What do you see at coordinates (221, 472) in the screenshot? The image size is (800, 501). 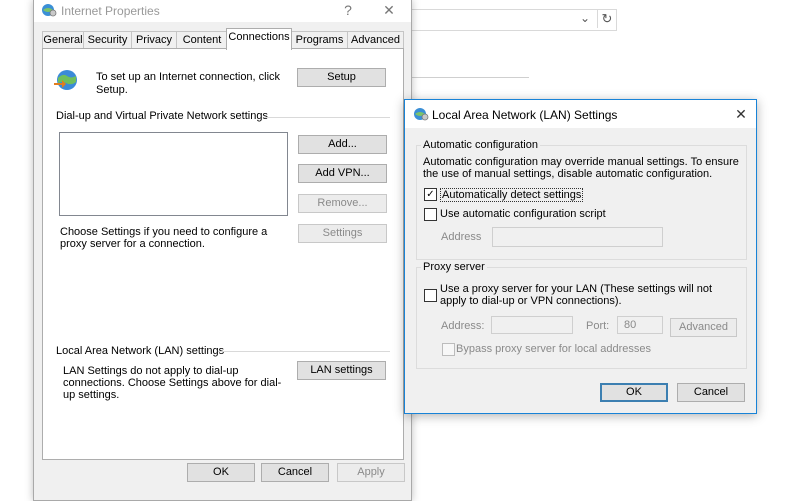 I see `ok-button: OK` at bounding box center [221, 472].